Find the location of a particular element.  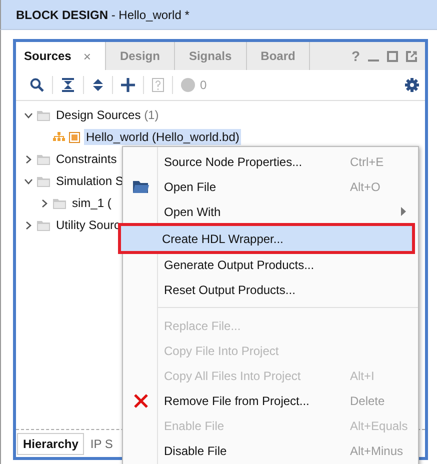

window-title: BLOCK DESIGN - Hello_world * is located at coordinates (103, 15).